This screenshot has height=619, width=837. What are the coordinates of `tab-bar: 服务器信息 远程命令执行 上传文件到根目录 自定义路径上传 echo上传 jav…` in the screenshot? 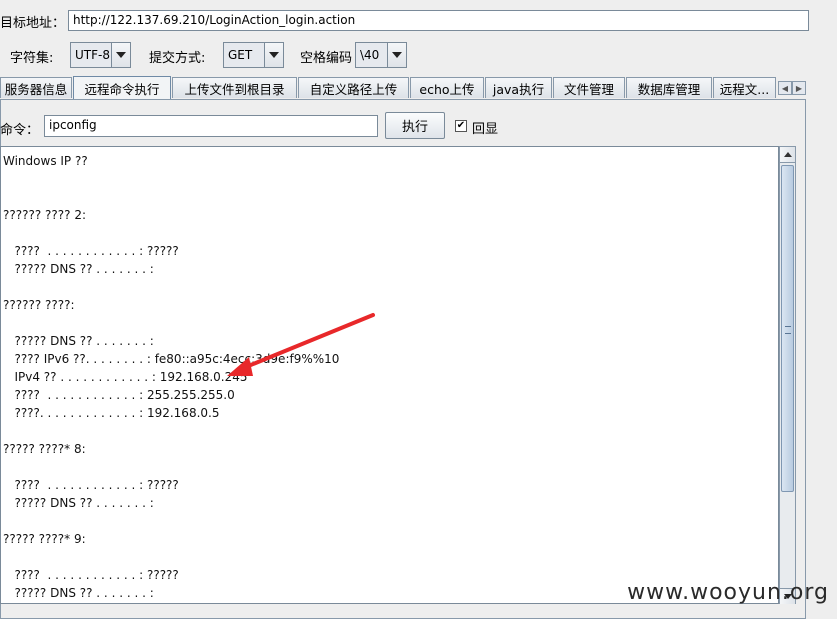 It's located at (403, 87).